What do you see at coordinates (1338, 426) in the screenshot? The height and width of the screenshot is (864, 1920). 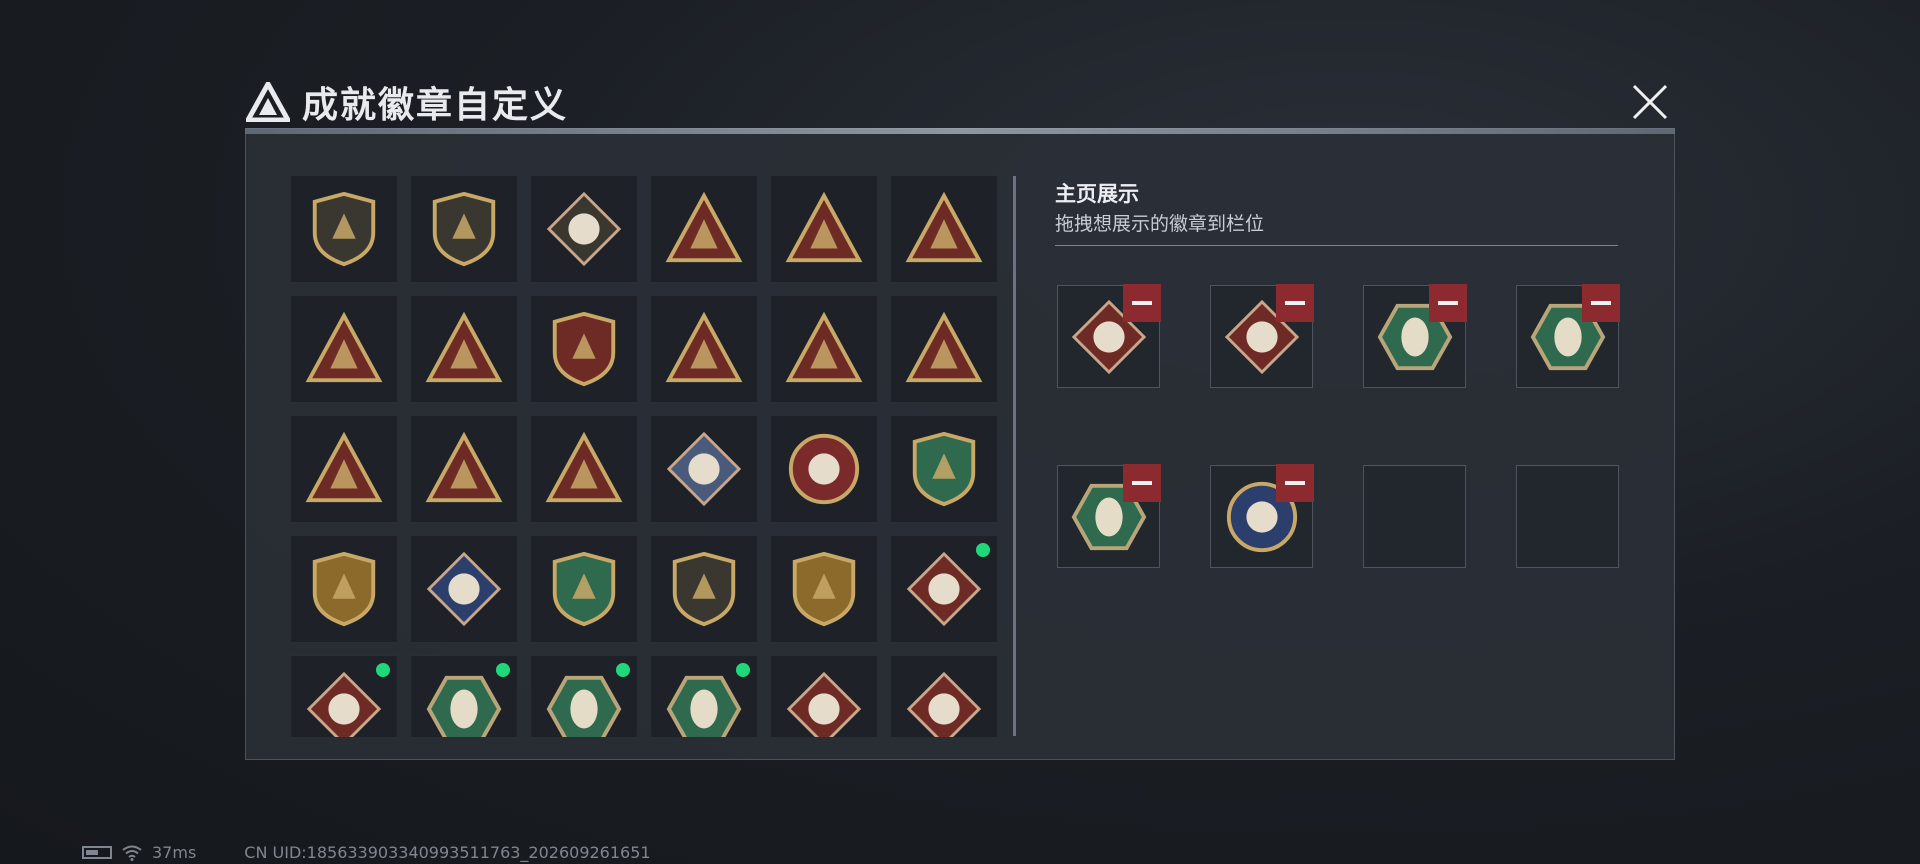 I see `showcase-slots` at bounding box center [1338, 426].